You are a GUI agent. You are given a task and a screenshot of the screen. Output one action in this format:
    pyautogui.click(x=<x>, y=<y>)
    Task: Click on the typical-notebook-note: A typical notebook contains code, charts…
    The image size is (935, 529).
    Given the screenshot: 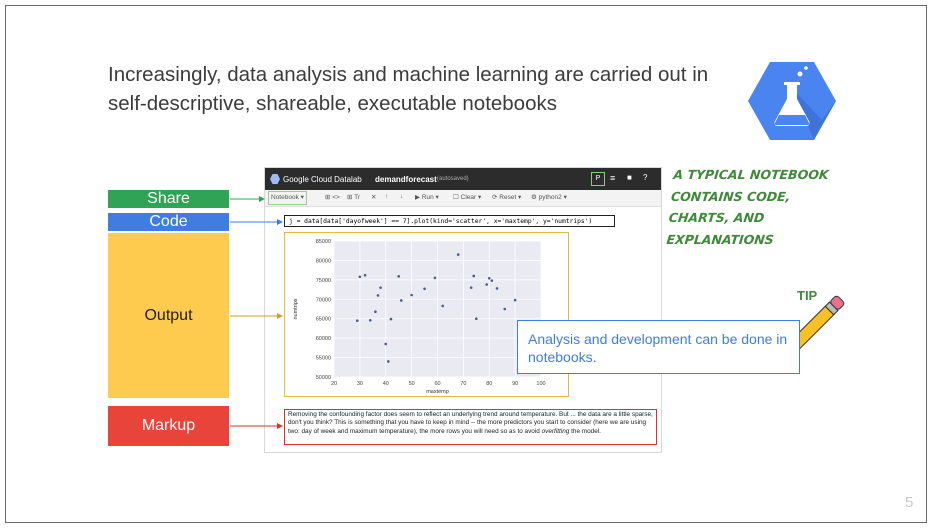 What is the action you would take?
    pyautogui.click(x=747, y=207)
    